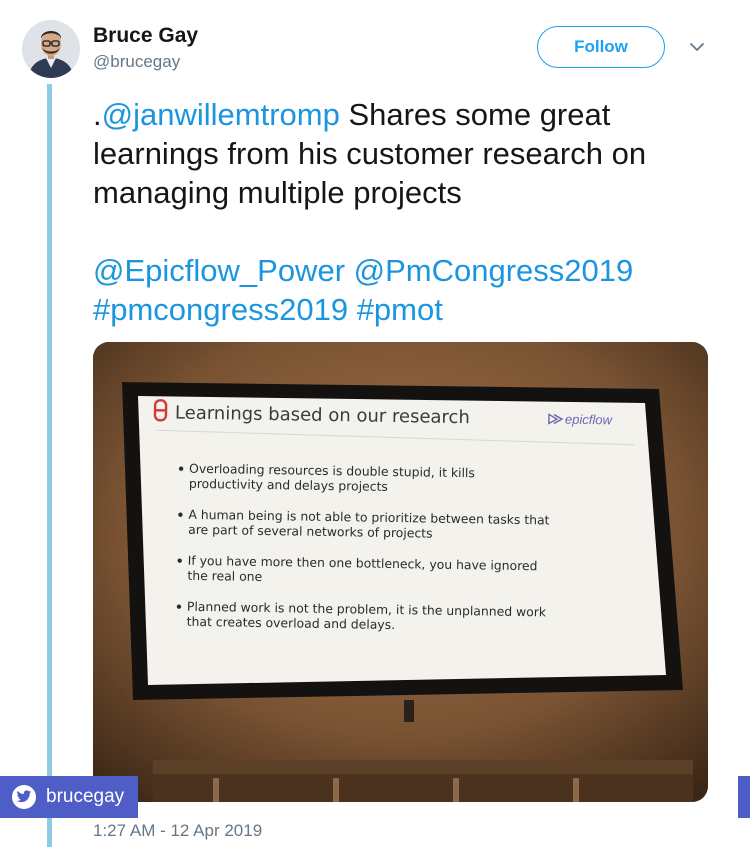 The height and width of the screenshot is (847, 750). What do you see at coordinates (145, 36) in the screenshot?
I see `author-display-name: Bruce Gay` at bounding box center [145, 36].